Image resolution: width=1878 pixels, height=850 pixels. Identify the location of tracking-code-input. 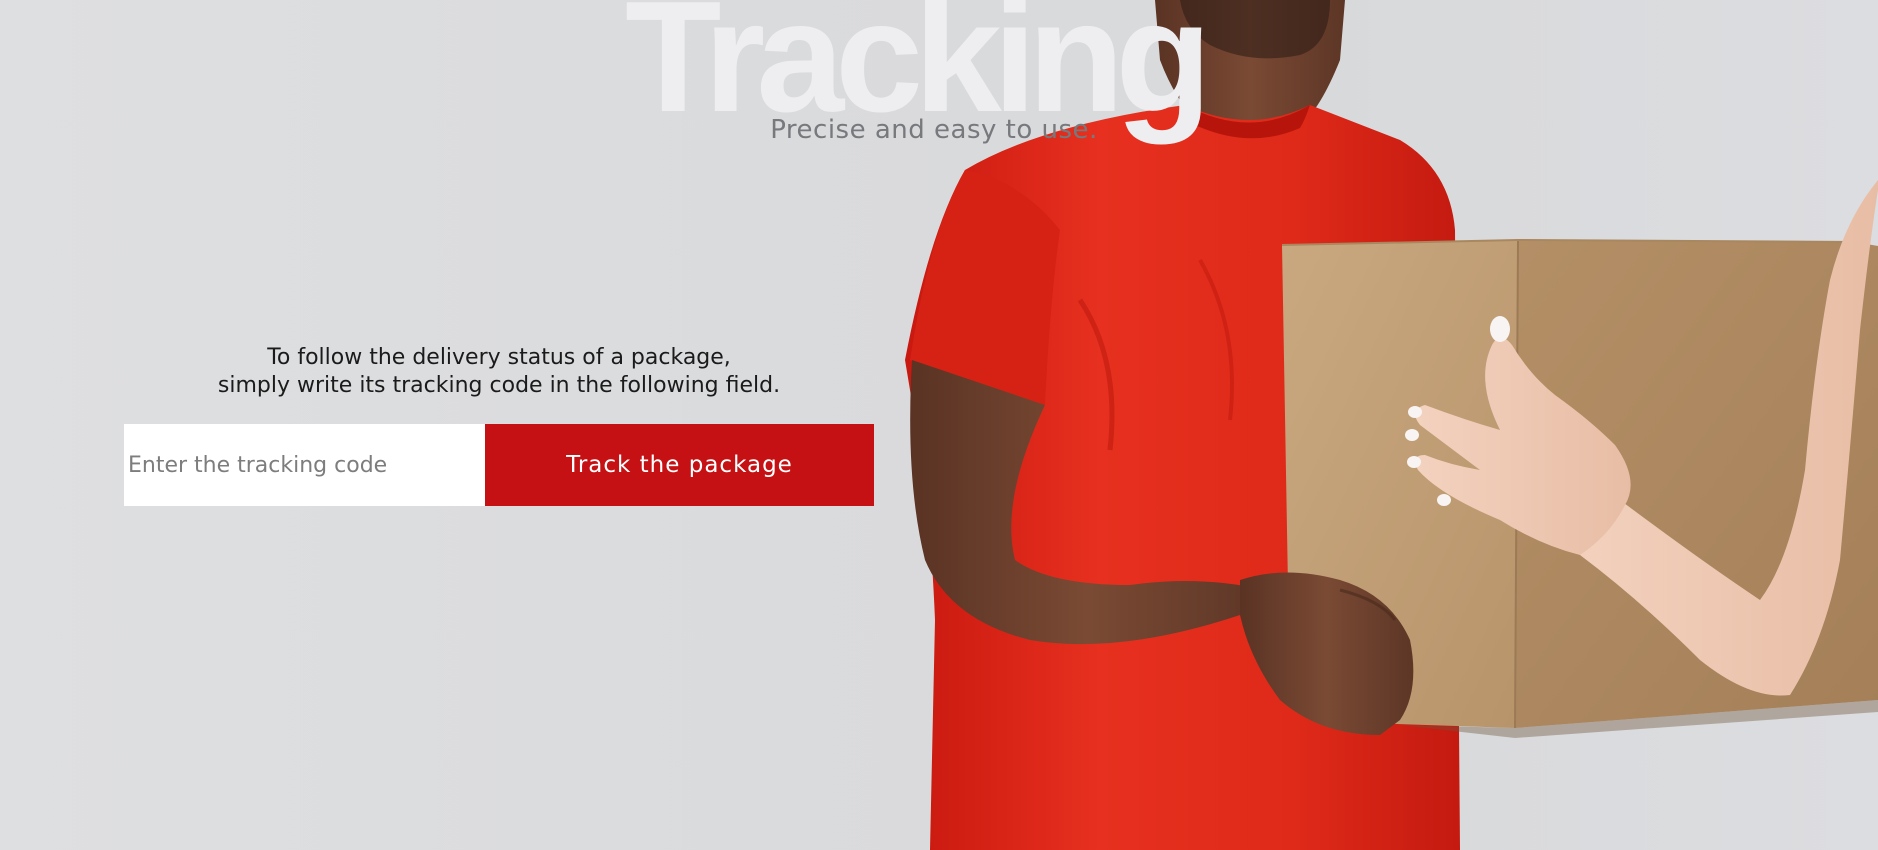
(304, 465).